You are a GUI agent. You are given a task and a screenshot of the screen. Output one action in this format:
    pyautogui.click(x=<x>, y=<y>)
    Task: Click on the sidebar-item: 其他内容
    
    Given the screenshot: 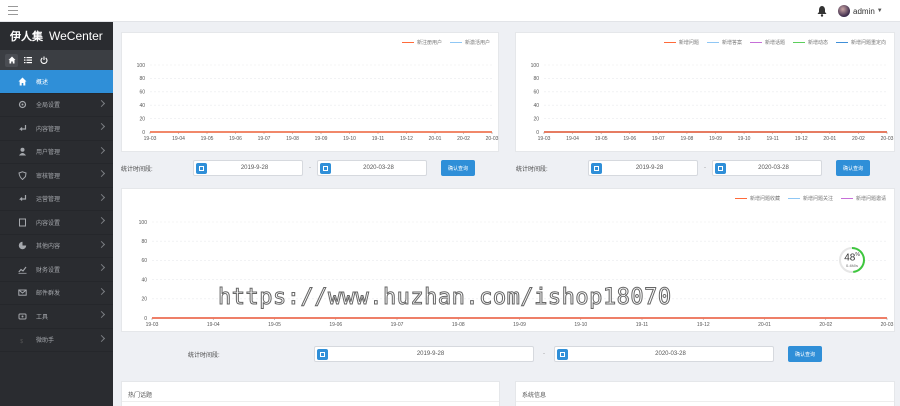 What is the action you would take?
    pyautogui.click(x=56, y=246)
    